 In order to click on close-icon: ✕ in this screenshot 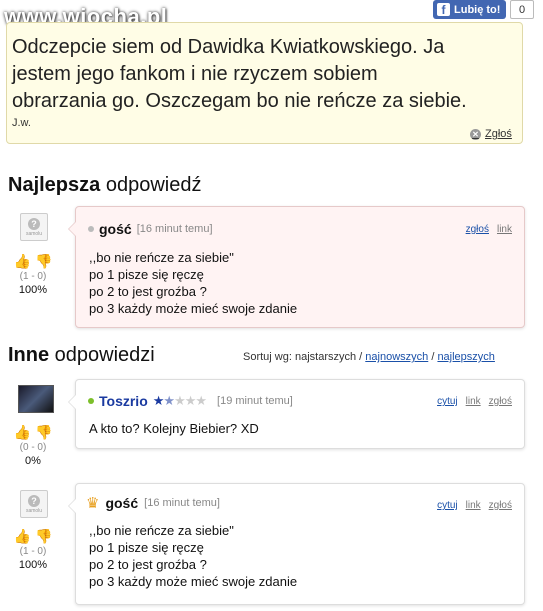, I will do `click(475, 134)`.